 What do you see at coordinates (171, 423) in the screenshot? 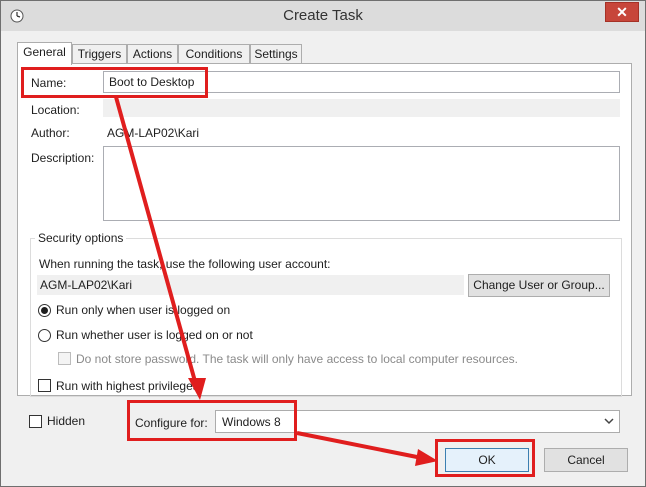
I see `configure-for-label: Configure for:` at bounding box center [171, 423].